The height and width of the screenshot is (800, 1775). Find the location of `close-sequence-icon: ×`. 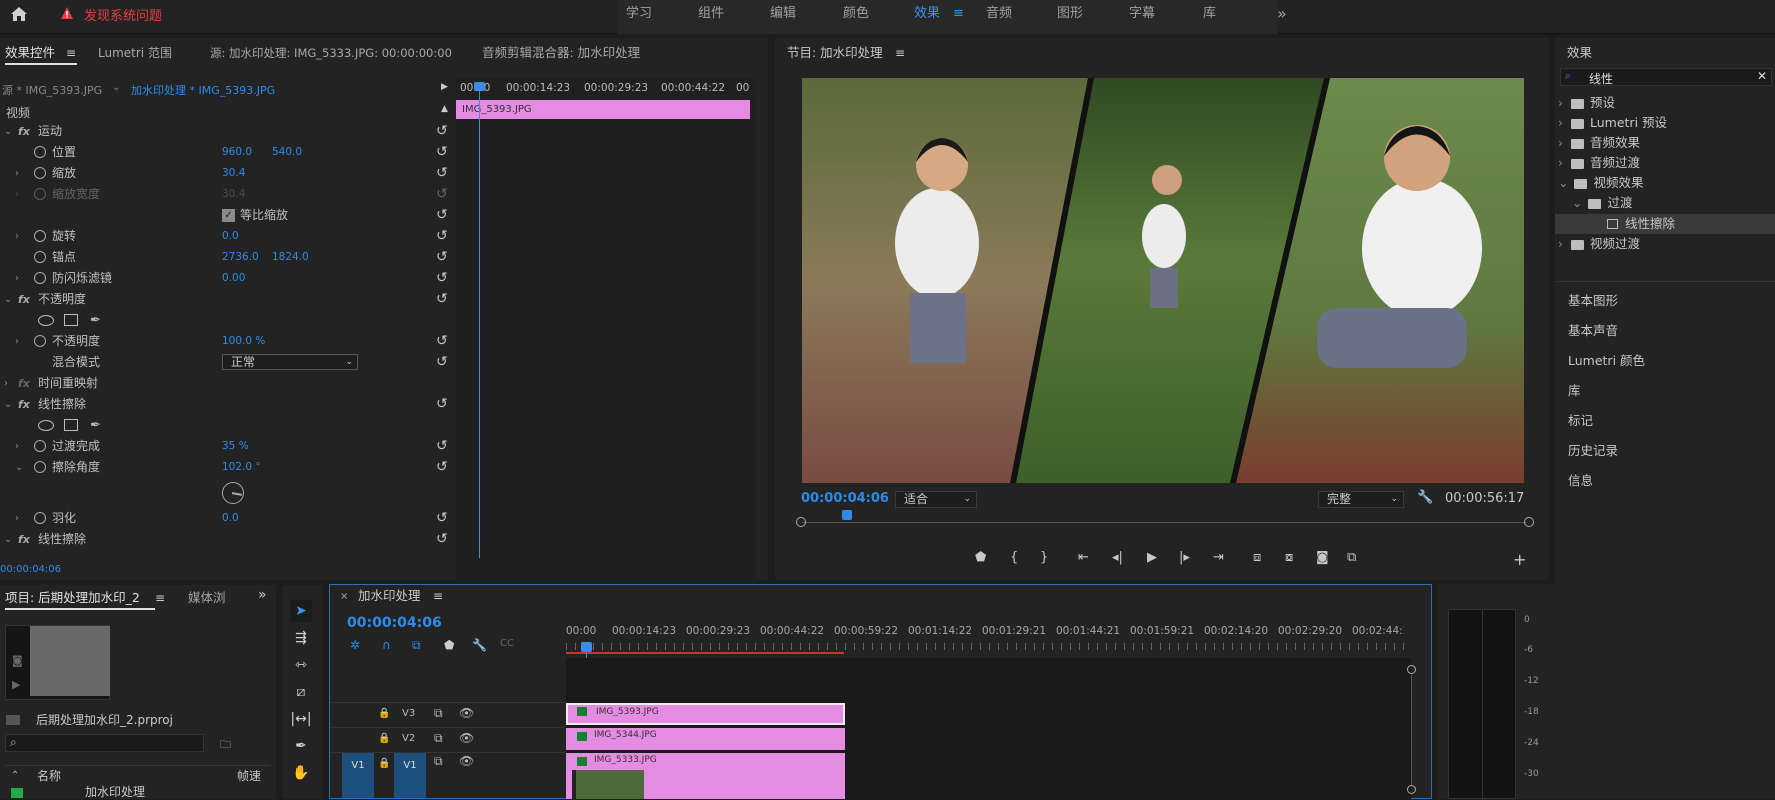

close-sequence-icon: × is located at coordinates (344, 596).